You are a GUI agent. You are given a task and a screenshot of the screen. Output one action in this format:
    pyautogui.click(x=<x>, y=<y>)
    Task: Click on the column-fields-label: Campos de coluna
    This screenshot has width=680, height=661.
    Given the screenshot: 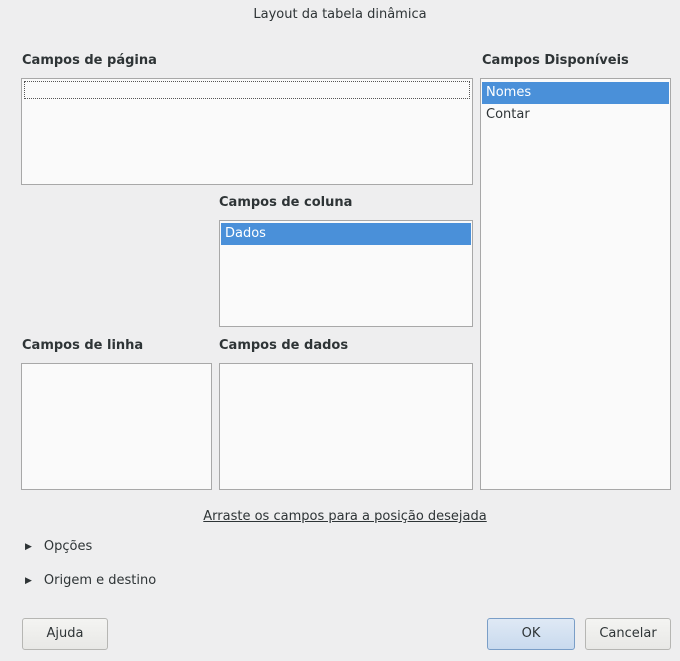 What is the action you would take?
    pyautogui.click(x=286, y=202)
    